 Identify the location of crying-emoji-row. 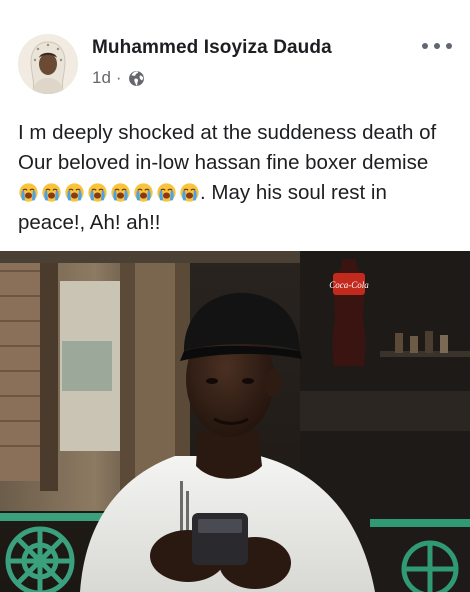
(109, 192).